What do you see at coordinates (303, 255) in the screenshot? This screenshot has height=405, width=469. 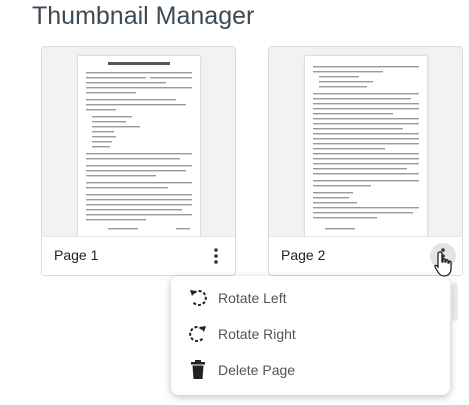 I see `page-label: Page 2` at bounding box center [303, 255].